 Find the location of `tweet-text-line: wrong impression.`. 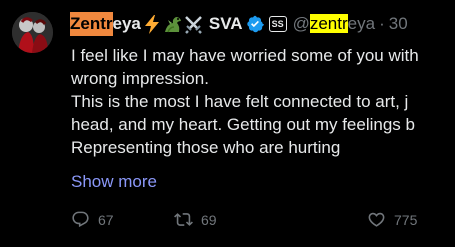

tweet-text-line: wrong impression. is located at coordinates (140, 78).